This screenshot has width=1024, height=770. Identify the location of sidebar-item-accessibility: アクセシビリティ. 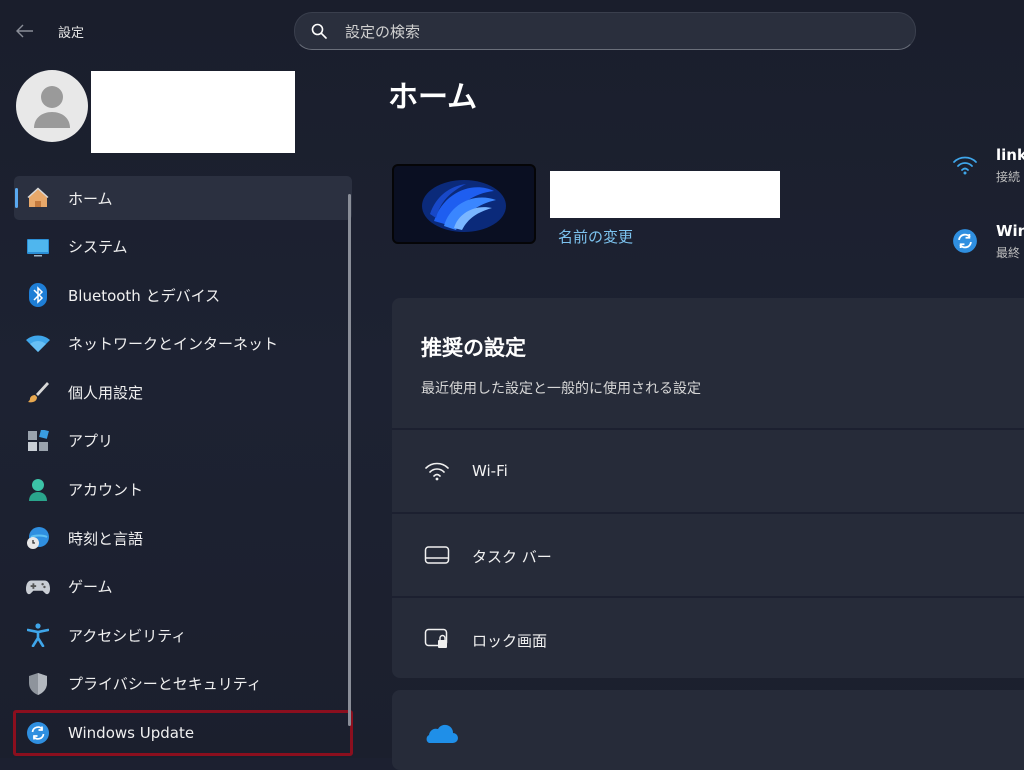
(183, 635).